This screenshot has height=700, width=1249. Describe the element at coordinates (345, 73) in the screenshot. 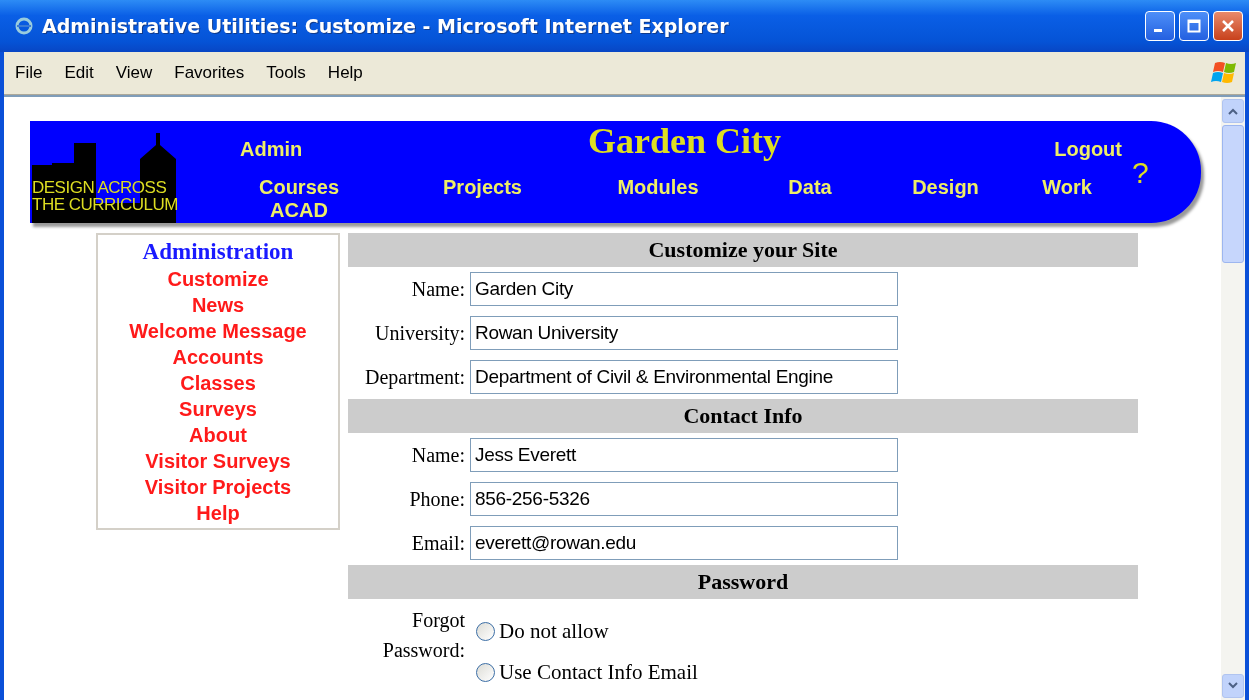

I see `menu-item: Help` at that location.